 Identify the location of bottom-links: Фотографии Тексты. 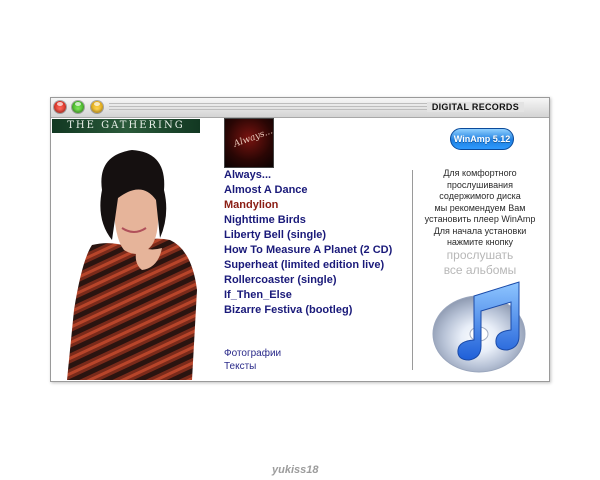
(252, 360).